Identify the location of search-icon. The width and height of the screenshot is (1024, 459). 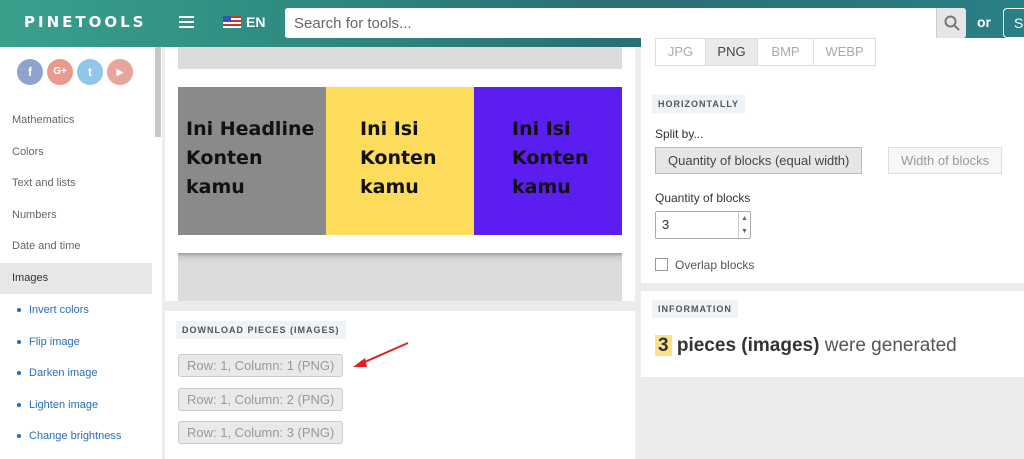
(952, 23).